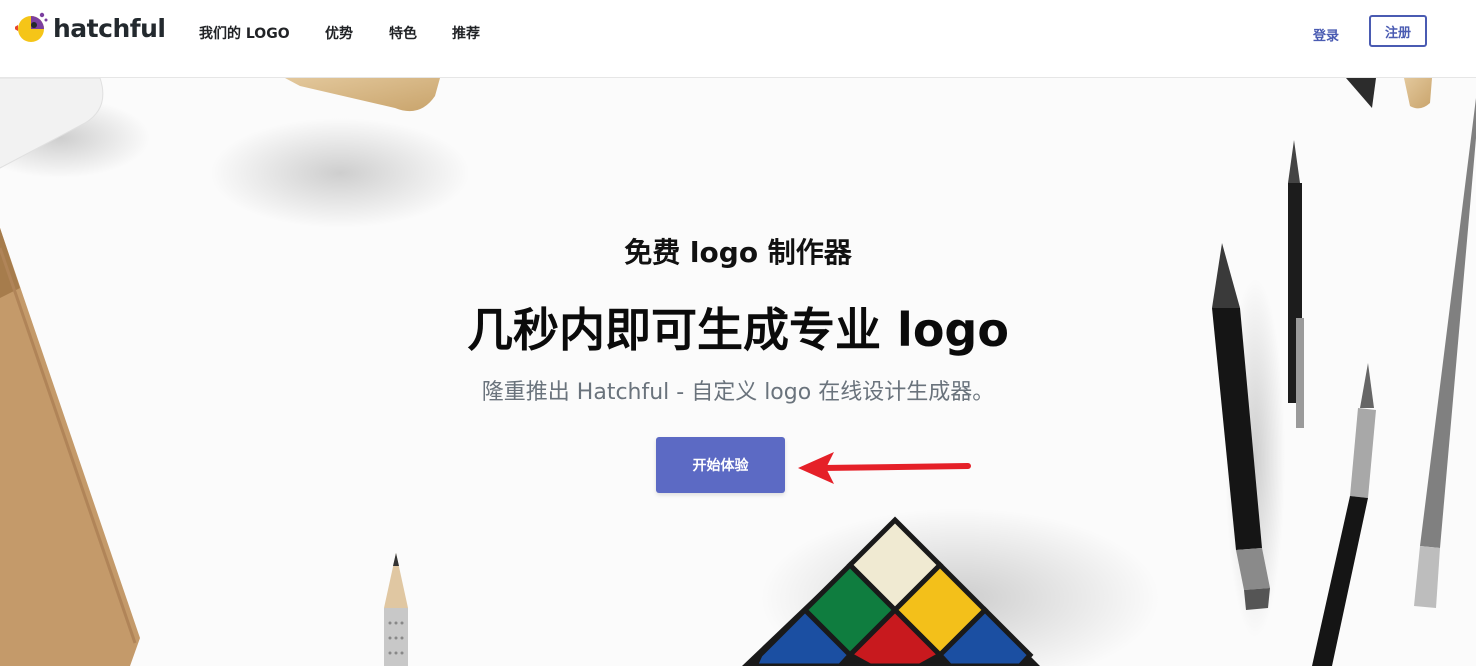 The height and width of the screenshot is (666, 1476). I want to click on nav-link-advantages: 优势, so click(339, 33).